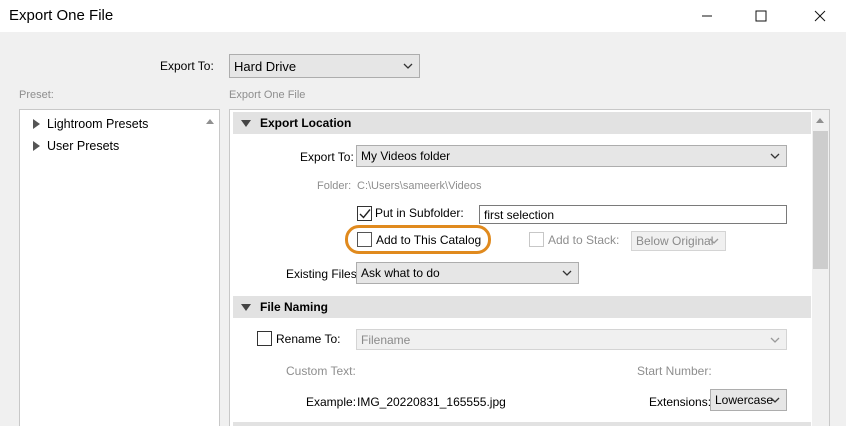 The width and height of the screenshot is (846, 426). I want to click on extensions-dropdown: Lowercase, so click(748, 400).